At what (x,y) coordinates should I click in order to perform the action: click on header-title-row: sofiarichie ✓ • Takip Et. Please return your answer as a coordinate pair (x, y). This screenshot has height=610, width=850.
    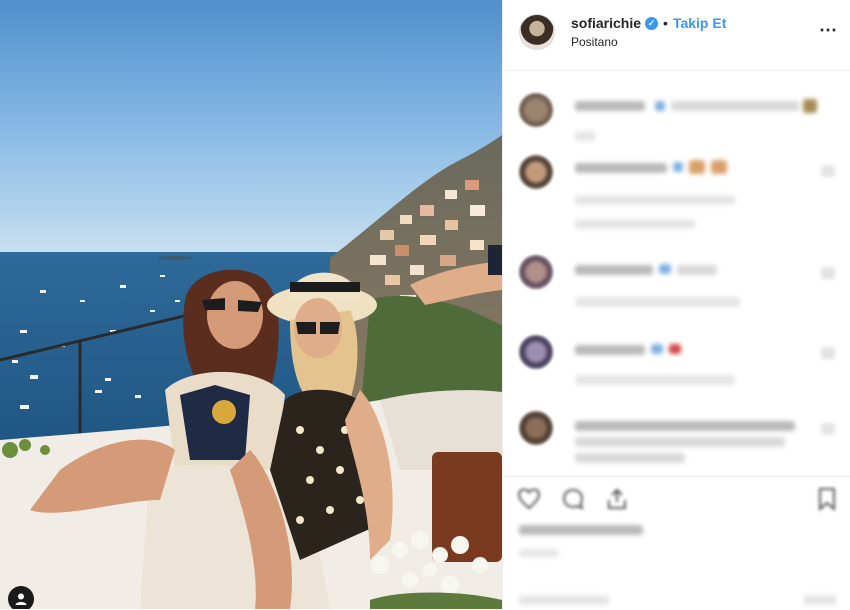
    Looking at the image, I should click on (648, 23).